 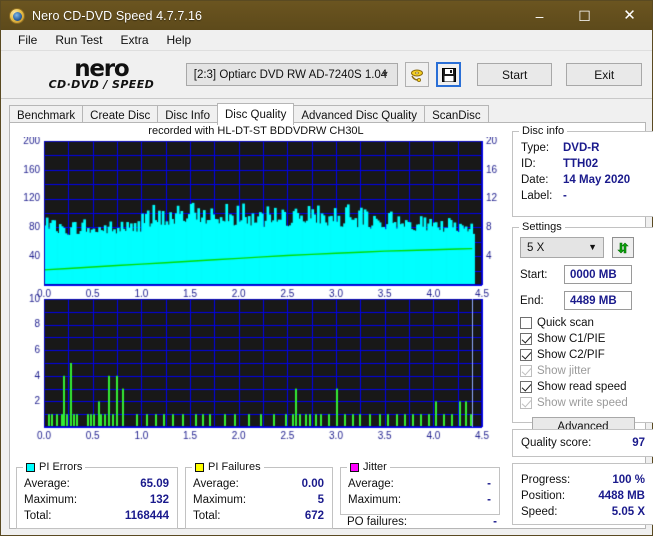 What do you see at coordinates (312, 484) in the screenshot?
I see `pi-failures-average-value: 0.00` at bounding box center [312, 484].